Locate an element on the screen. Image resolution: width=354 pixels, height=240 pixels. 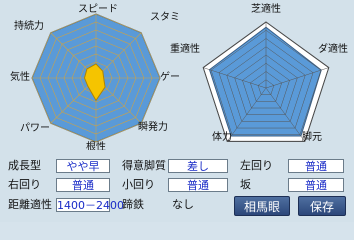
strategy-label: 得意脚質 is located at coordinates (144, 165).